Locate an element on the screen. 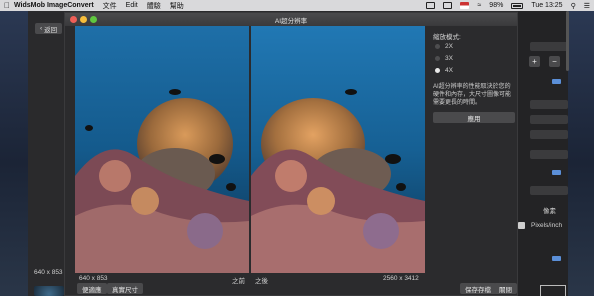  scale-mode-title: 縮放模式: is located at coordinates (447, 37).